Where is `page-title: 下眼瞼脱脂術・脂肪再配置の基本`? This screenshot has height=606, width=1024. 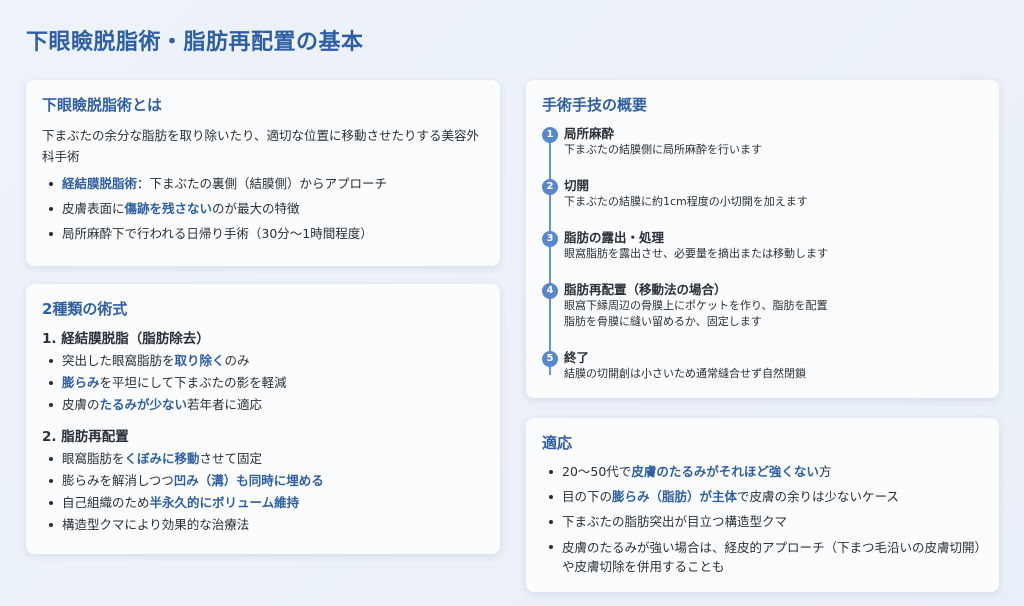
page-title: 下眼瞼脱脂術・脂肪再配置の基本 is located at coordinates (195, 42).